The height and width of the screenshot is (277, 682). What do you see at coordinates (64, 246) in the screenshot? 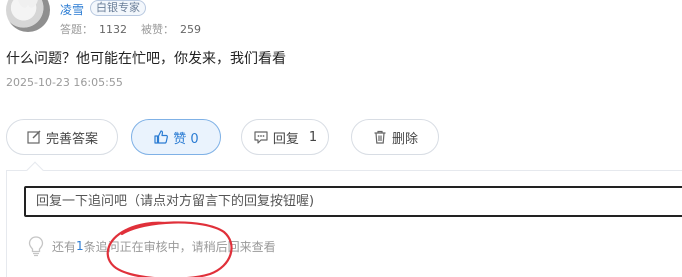
I see `notice-prefix: 还有` at bounding box center [64, 246].